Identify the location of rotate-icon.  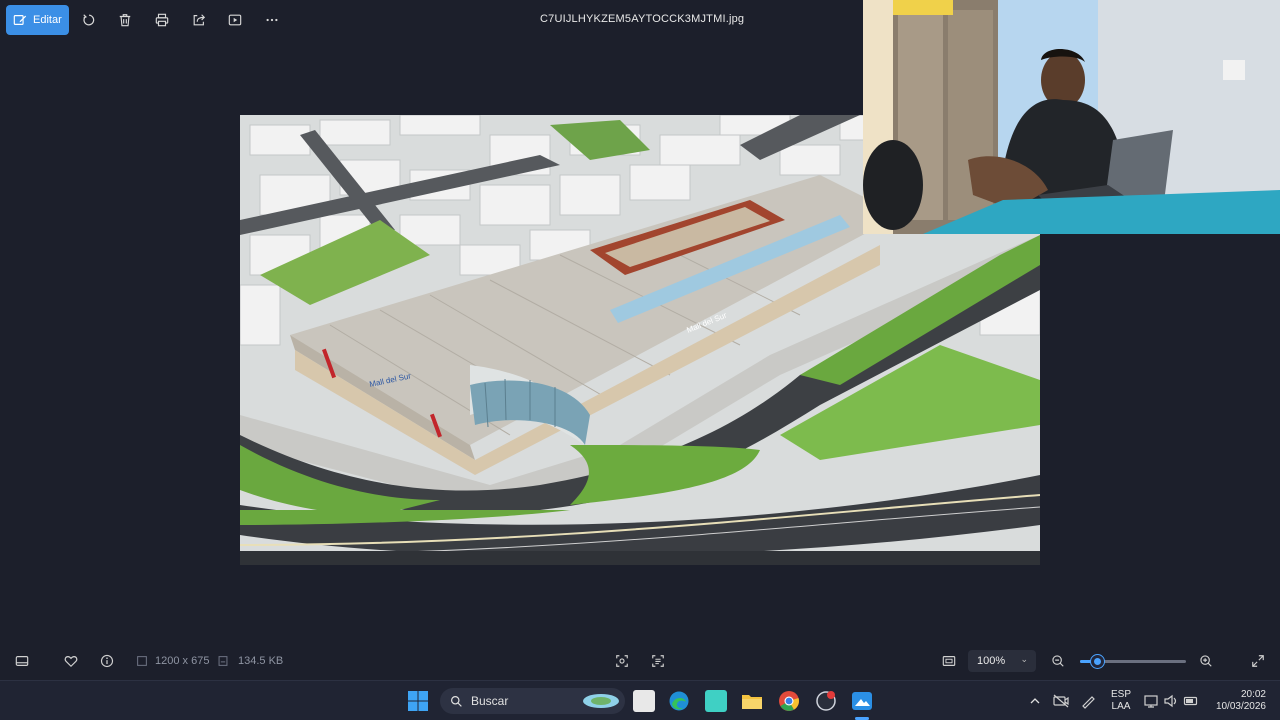
(89, 20).